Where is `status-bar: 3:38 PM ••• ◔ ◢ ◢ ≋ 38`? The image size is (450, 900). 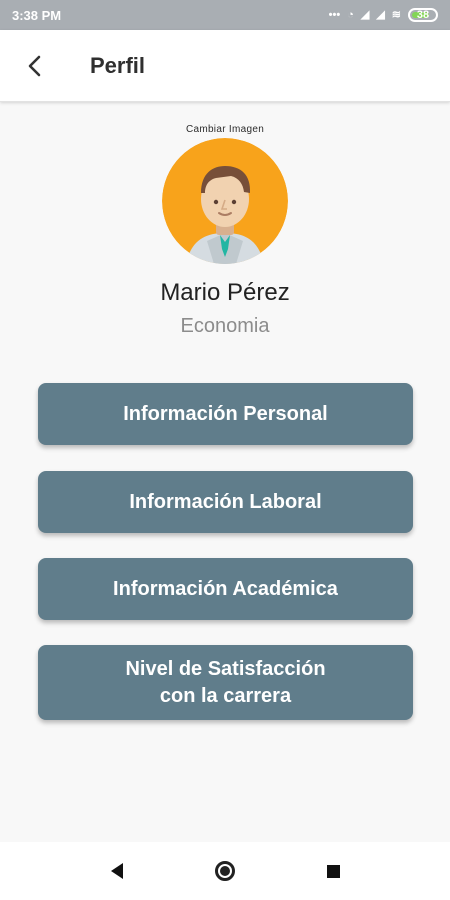 status-bar: 3:38 PM ••• ◔ ◢ ◢ ≋ 38 is located at coordinates (225, 15).